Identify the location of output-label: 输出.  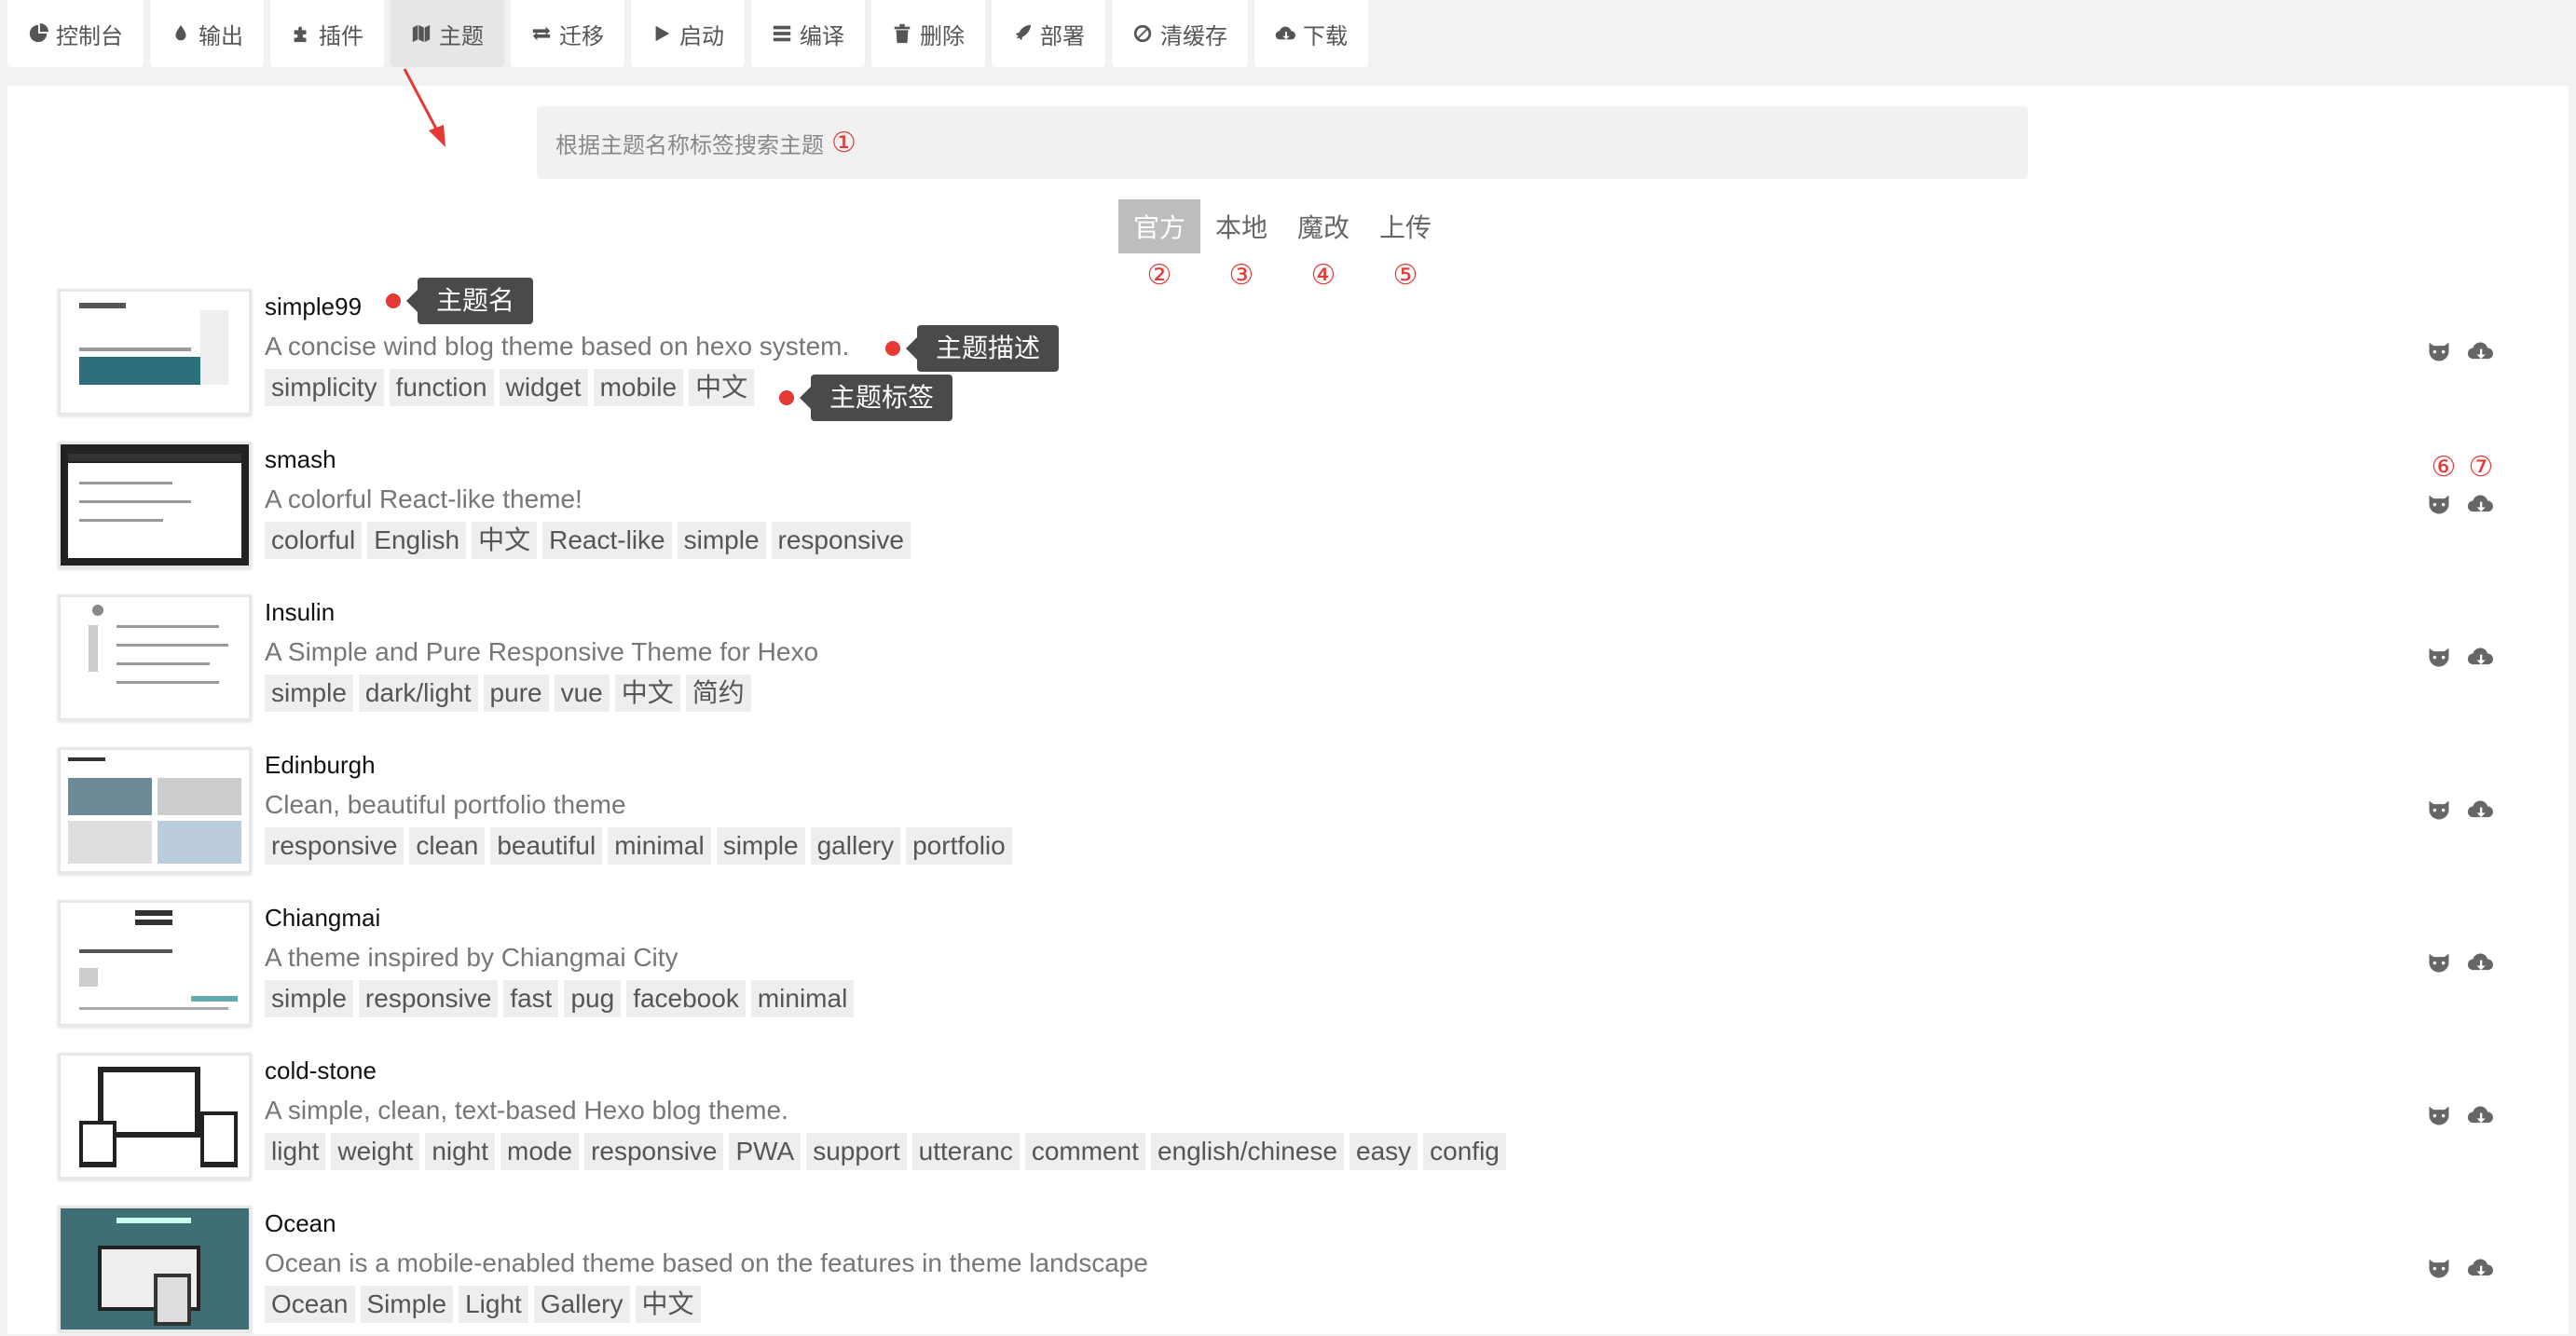
(221, 36).